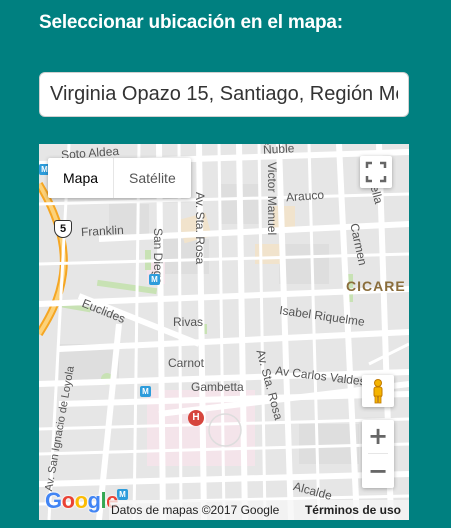 The width and height of the screenshot is (451, 528). I want to click on terms-of-use-link: Términos de uso, so click(353, 510).